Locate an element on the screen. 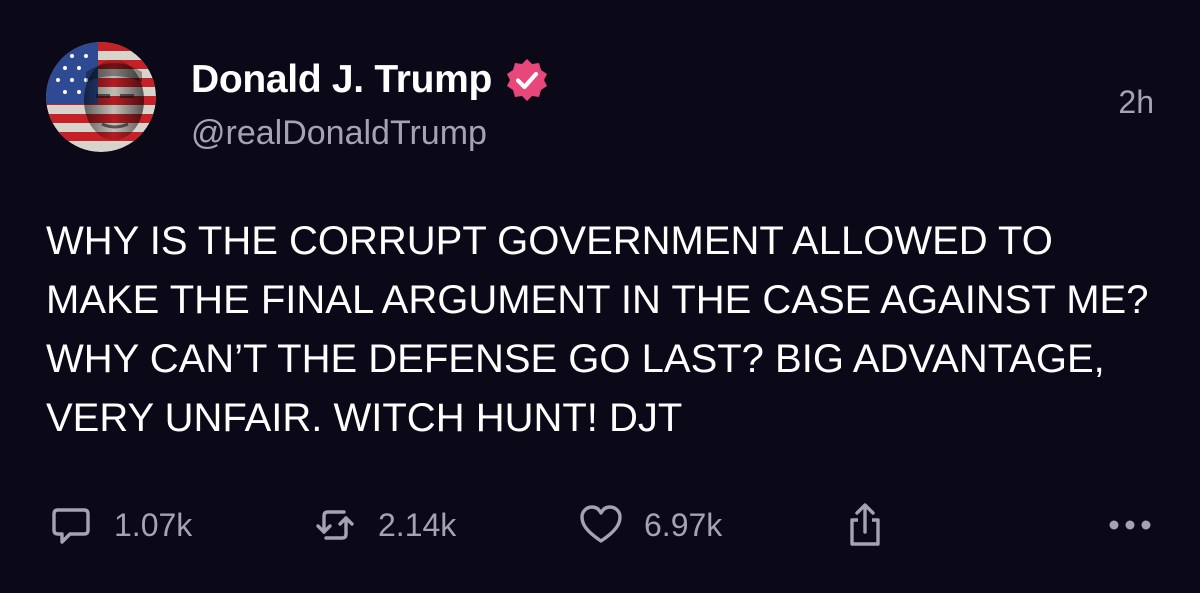 Image resolution: width=1200 pixels, height=593 pixels. reply-icon is located at coordinates (71, 525).